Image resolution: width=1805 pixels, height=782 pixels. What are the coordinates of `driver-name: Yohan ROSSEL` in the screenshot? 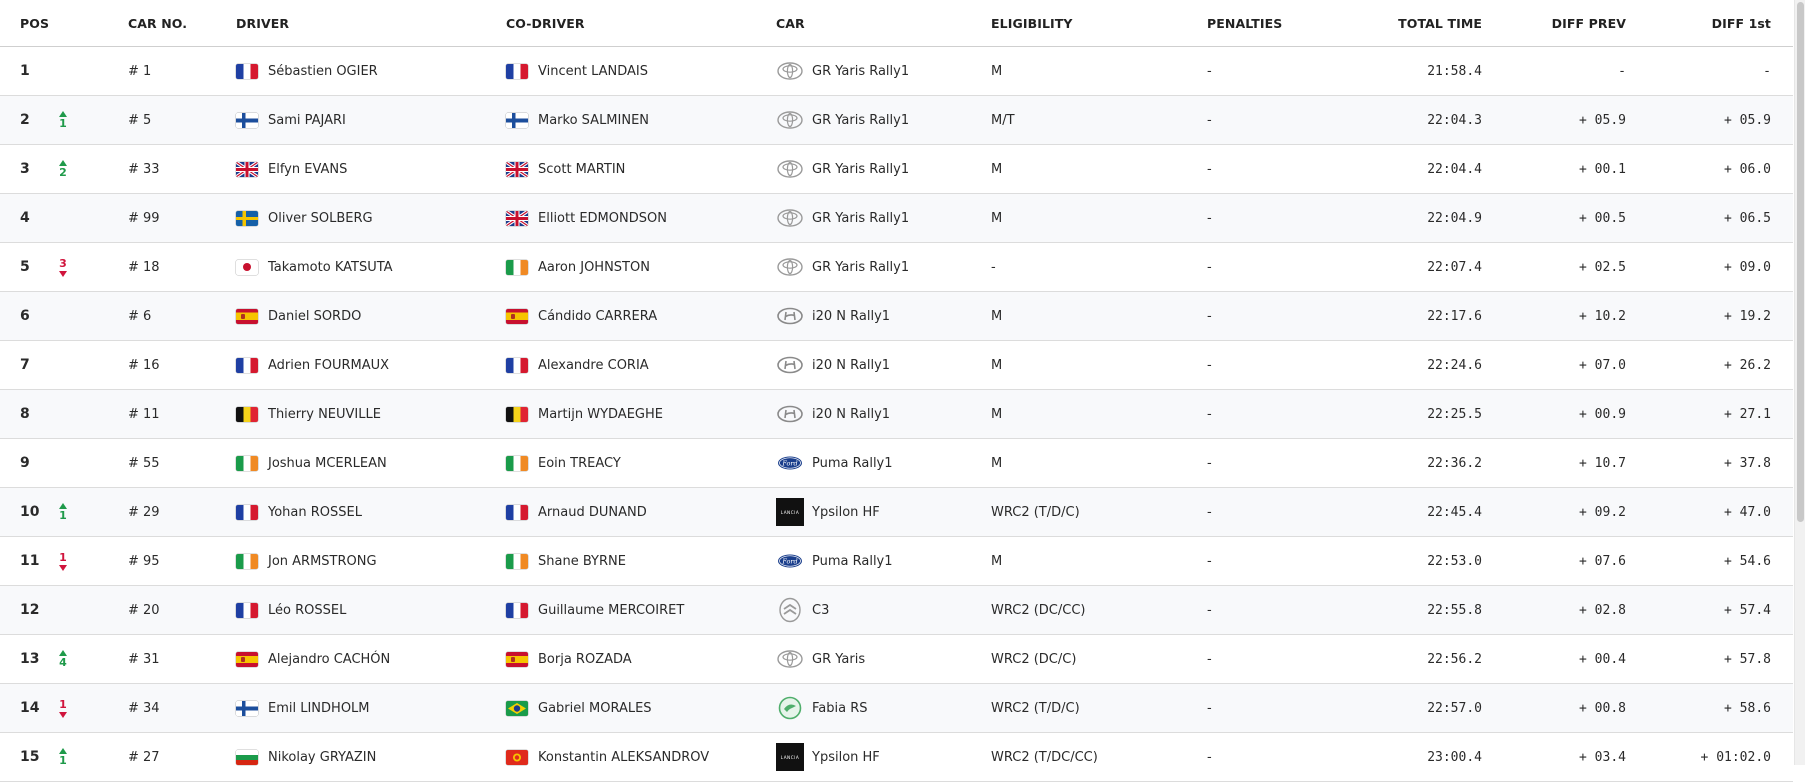 It's located at (315, 512).